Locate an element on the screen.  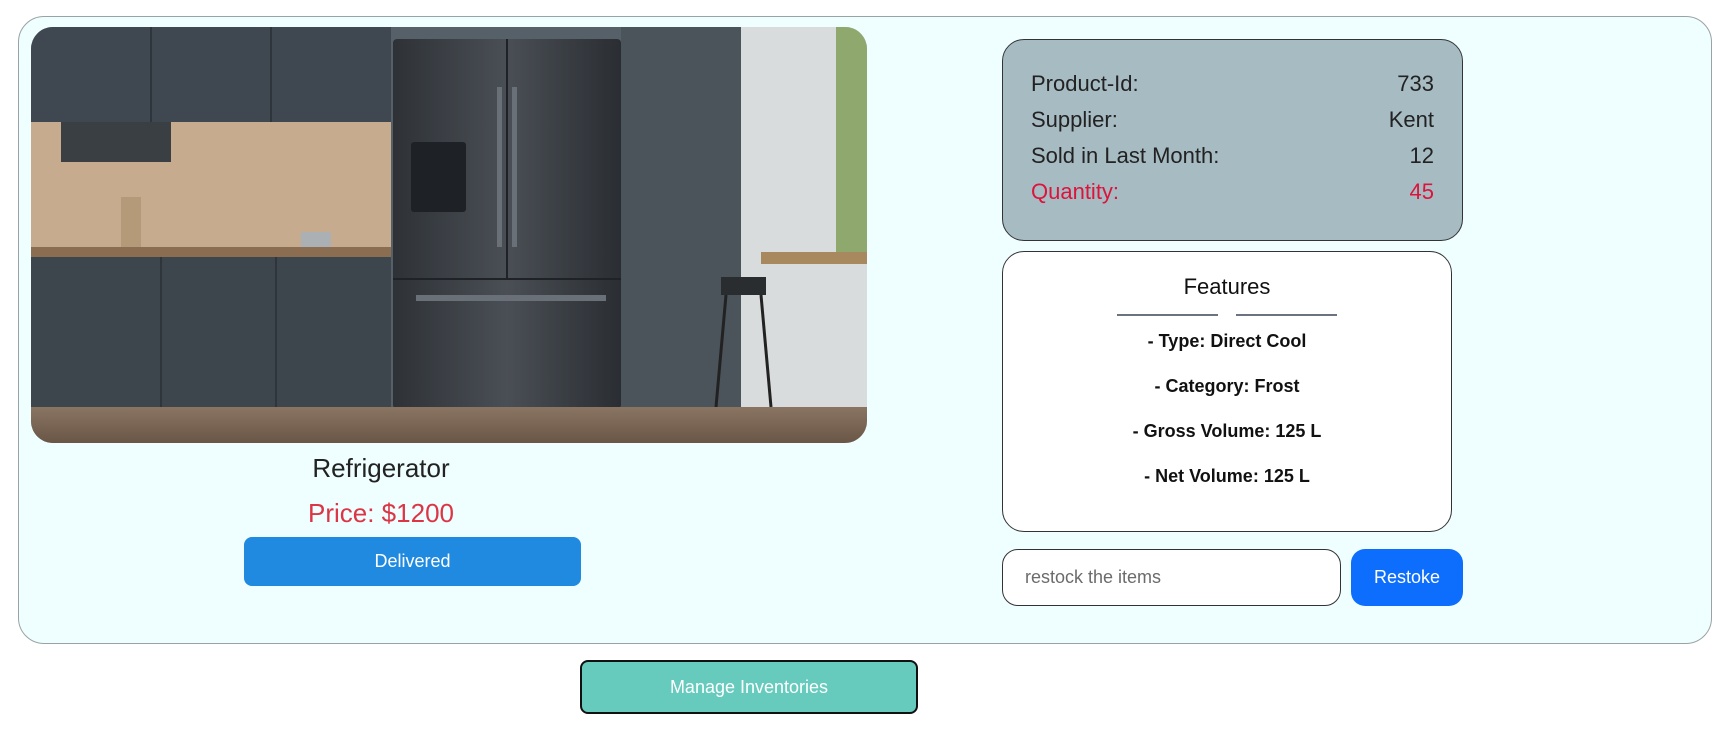
restock-input is located at coordinates (1171, 577).